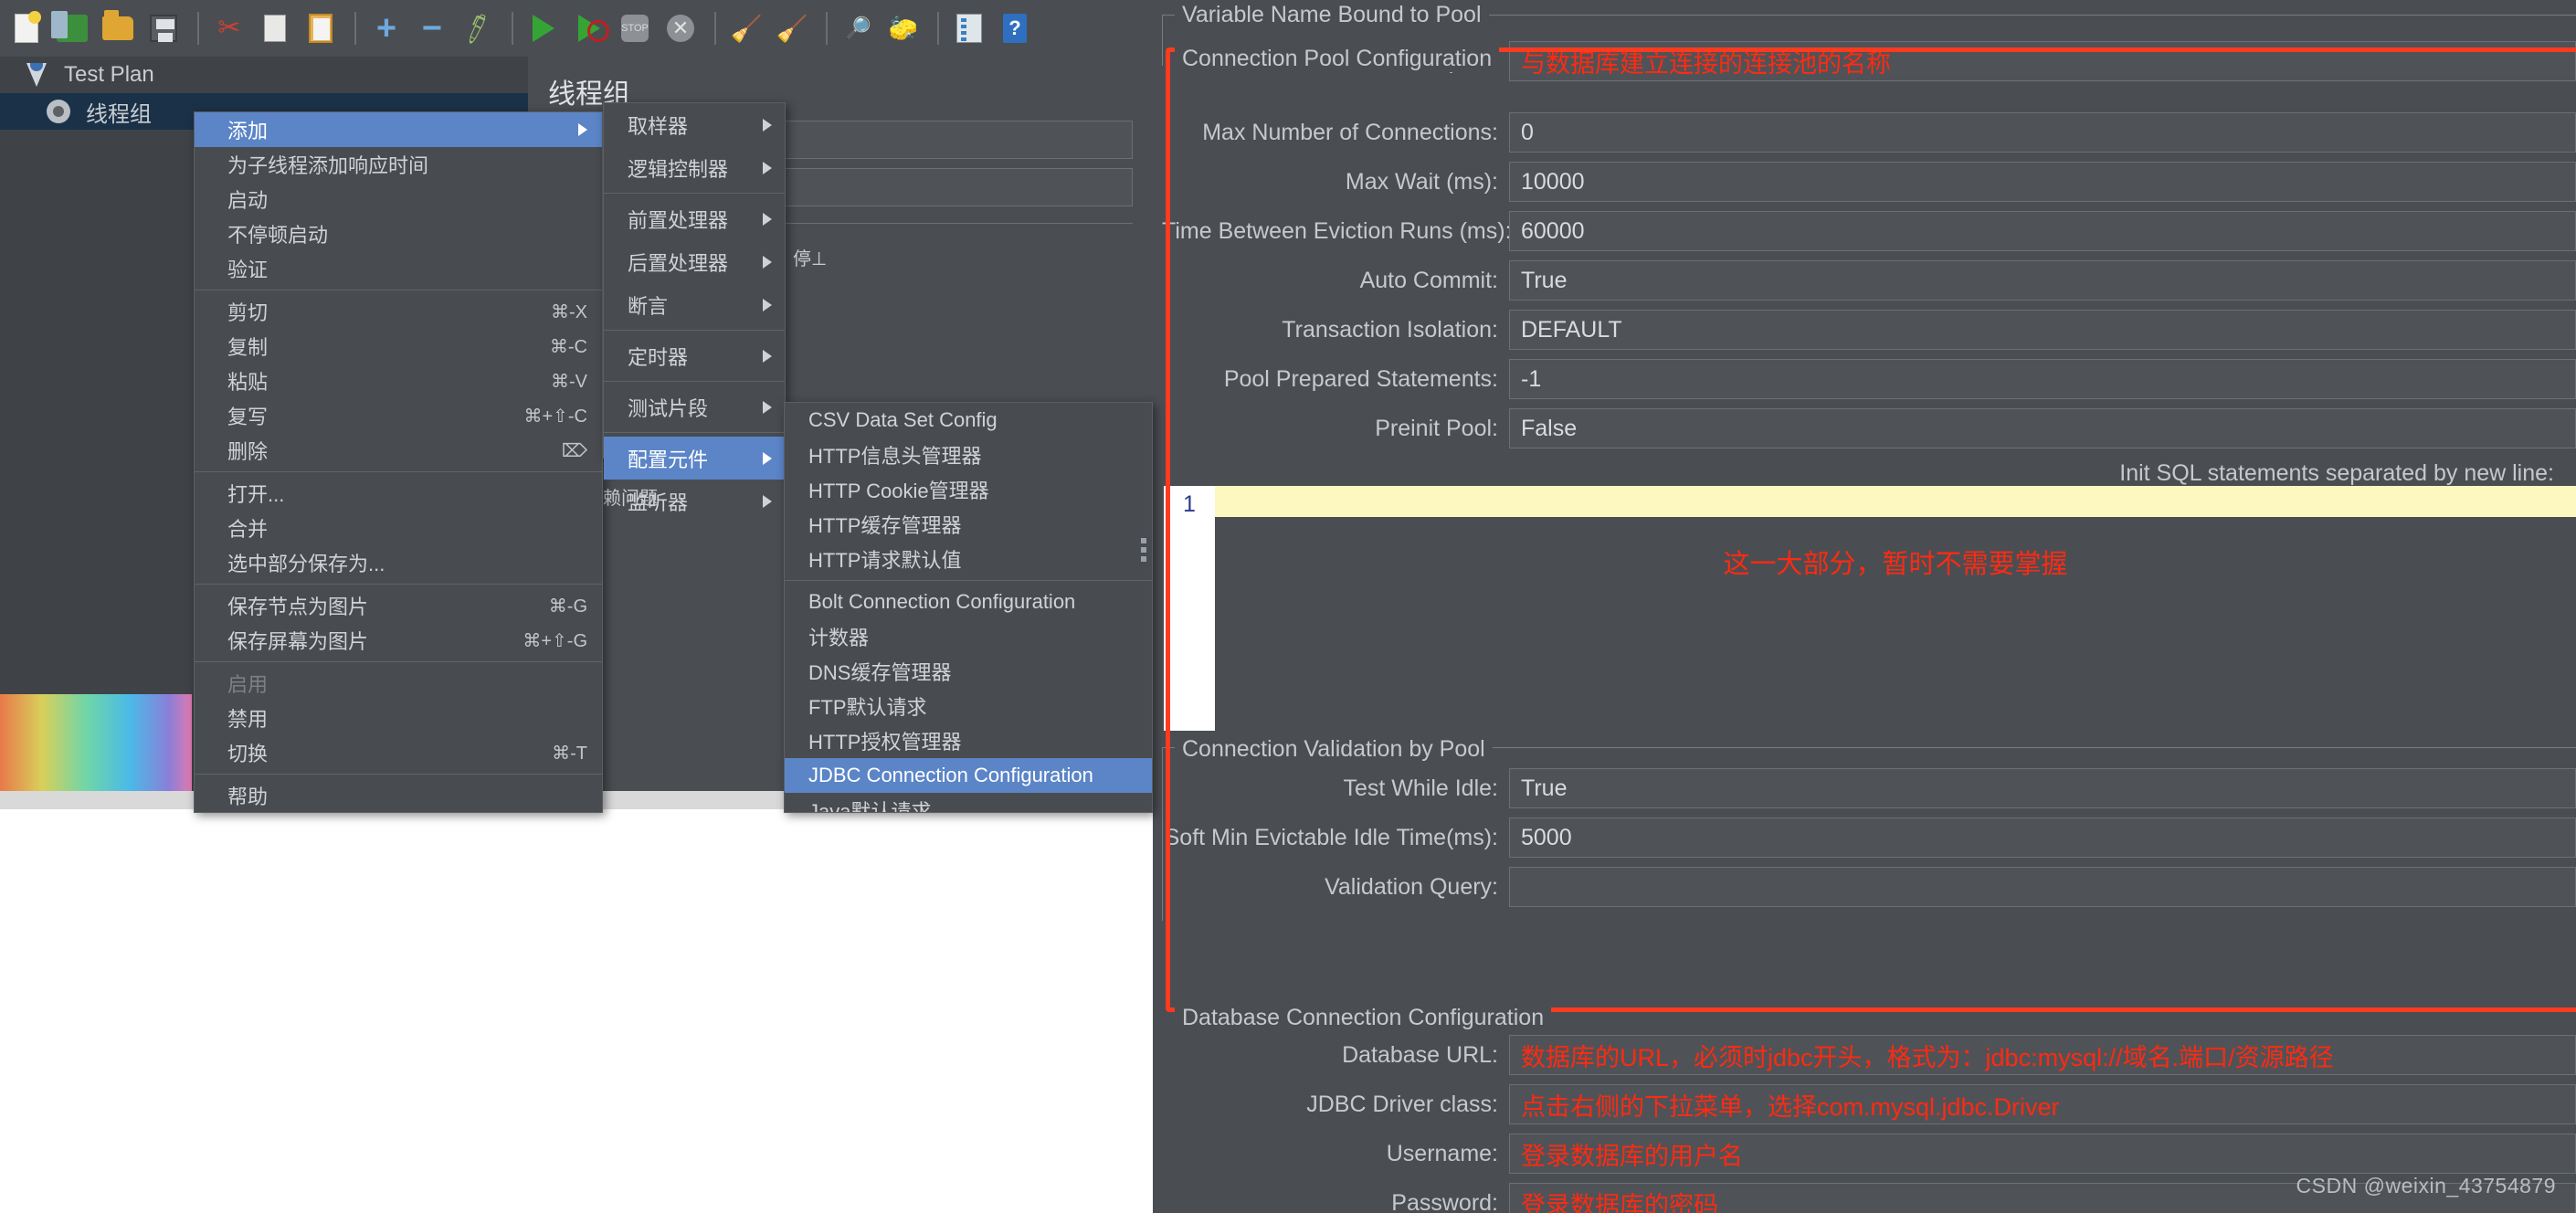 This screenshot has width=2576, height=1213. I want to click on menu-item: HTTP信息头管理器, so click(968, 455).